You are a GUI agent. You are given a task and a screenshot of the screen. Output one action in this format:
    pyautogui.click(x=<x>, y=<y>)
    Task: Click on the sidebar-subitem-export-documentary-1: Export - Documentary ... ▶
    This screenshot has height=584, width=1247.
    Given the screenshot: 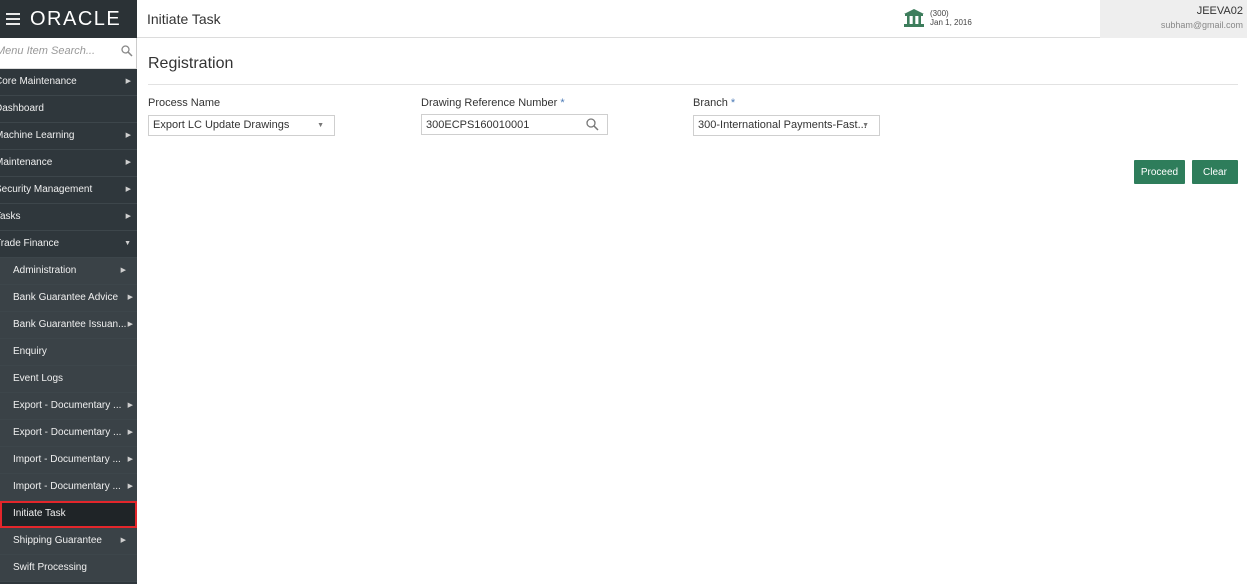 What is the action you would take?
    pyautogui.click(x=68, y=406)
    